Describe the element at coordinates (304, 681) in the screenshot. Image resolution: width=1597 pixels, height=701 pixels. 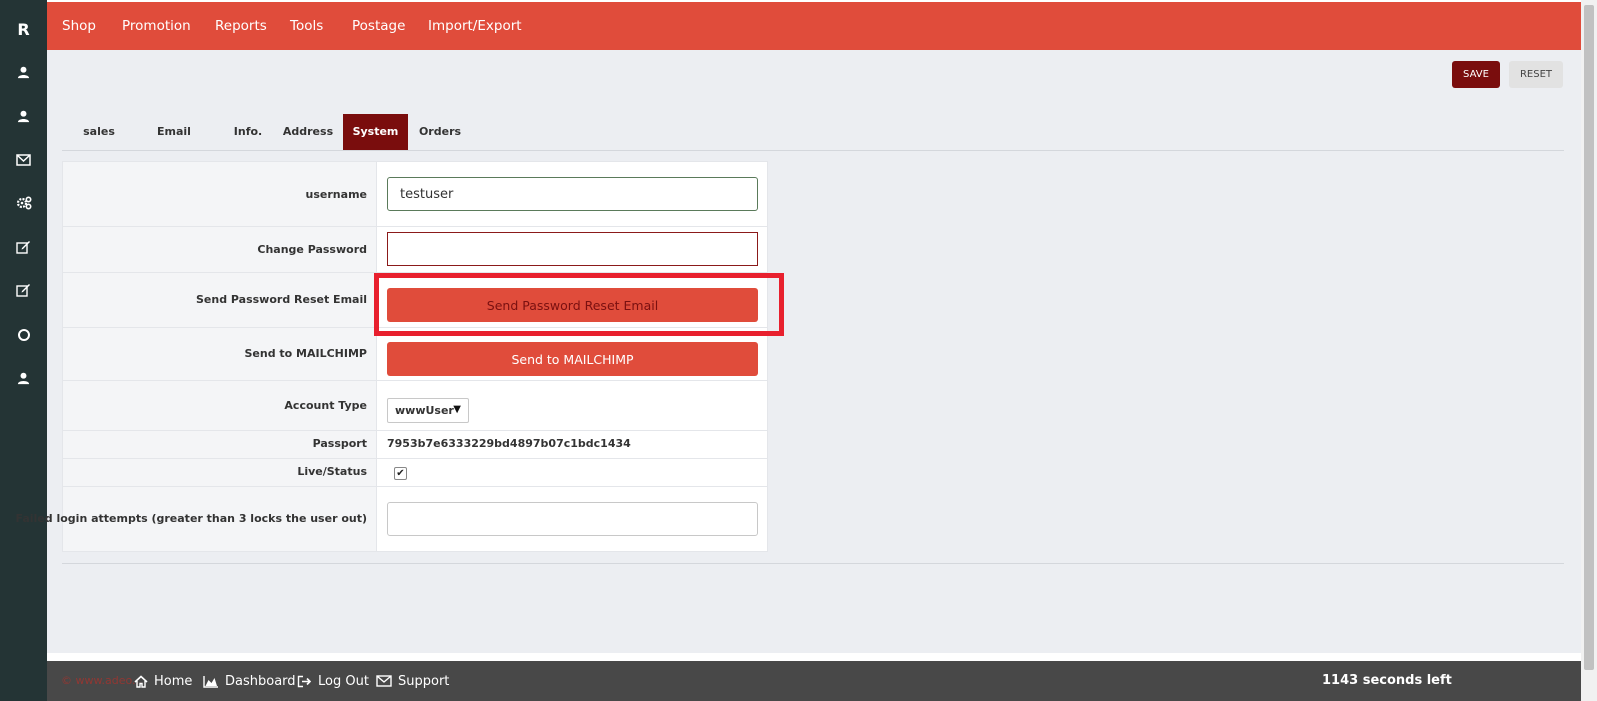
I see `sign-out-icon` at that location.